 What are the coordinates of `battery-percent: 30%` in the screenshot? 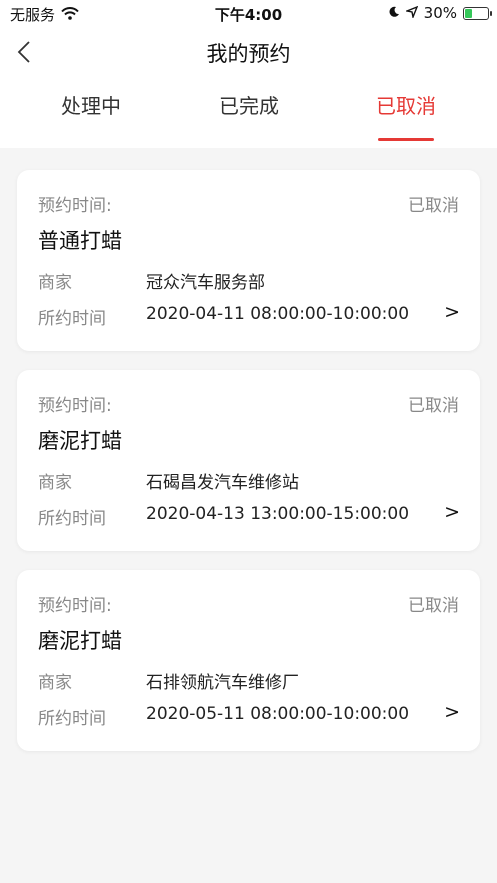 It's located at (440, 13).